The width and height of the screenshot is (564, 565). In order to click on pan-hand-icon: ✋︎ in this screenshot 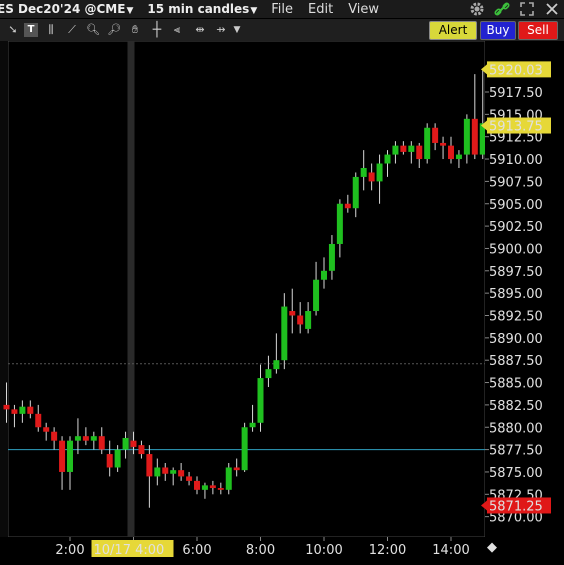, I will do `click(135, 30)`.